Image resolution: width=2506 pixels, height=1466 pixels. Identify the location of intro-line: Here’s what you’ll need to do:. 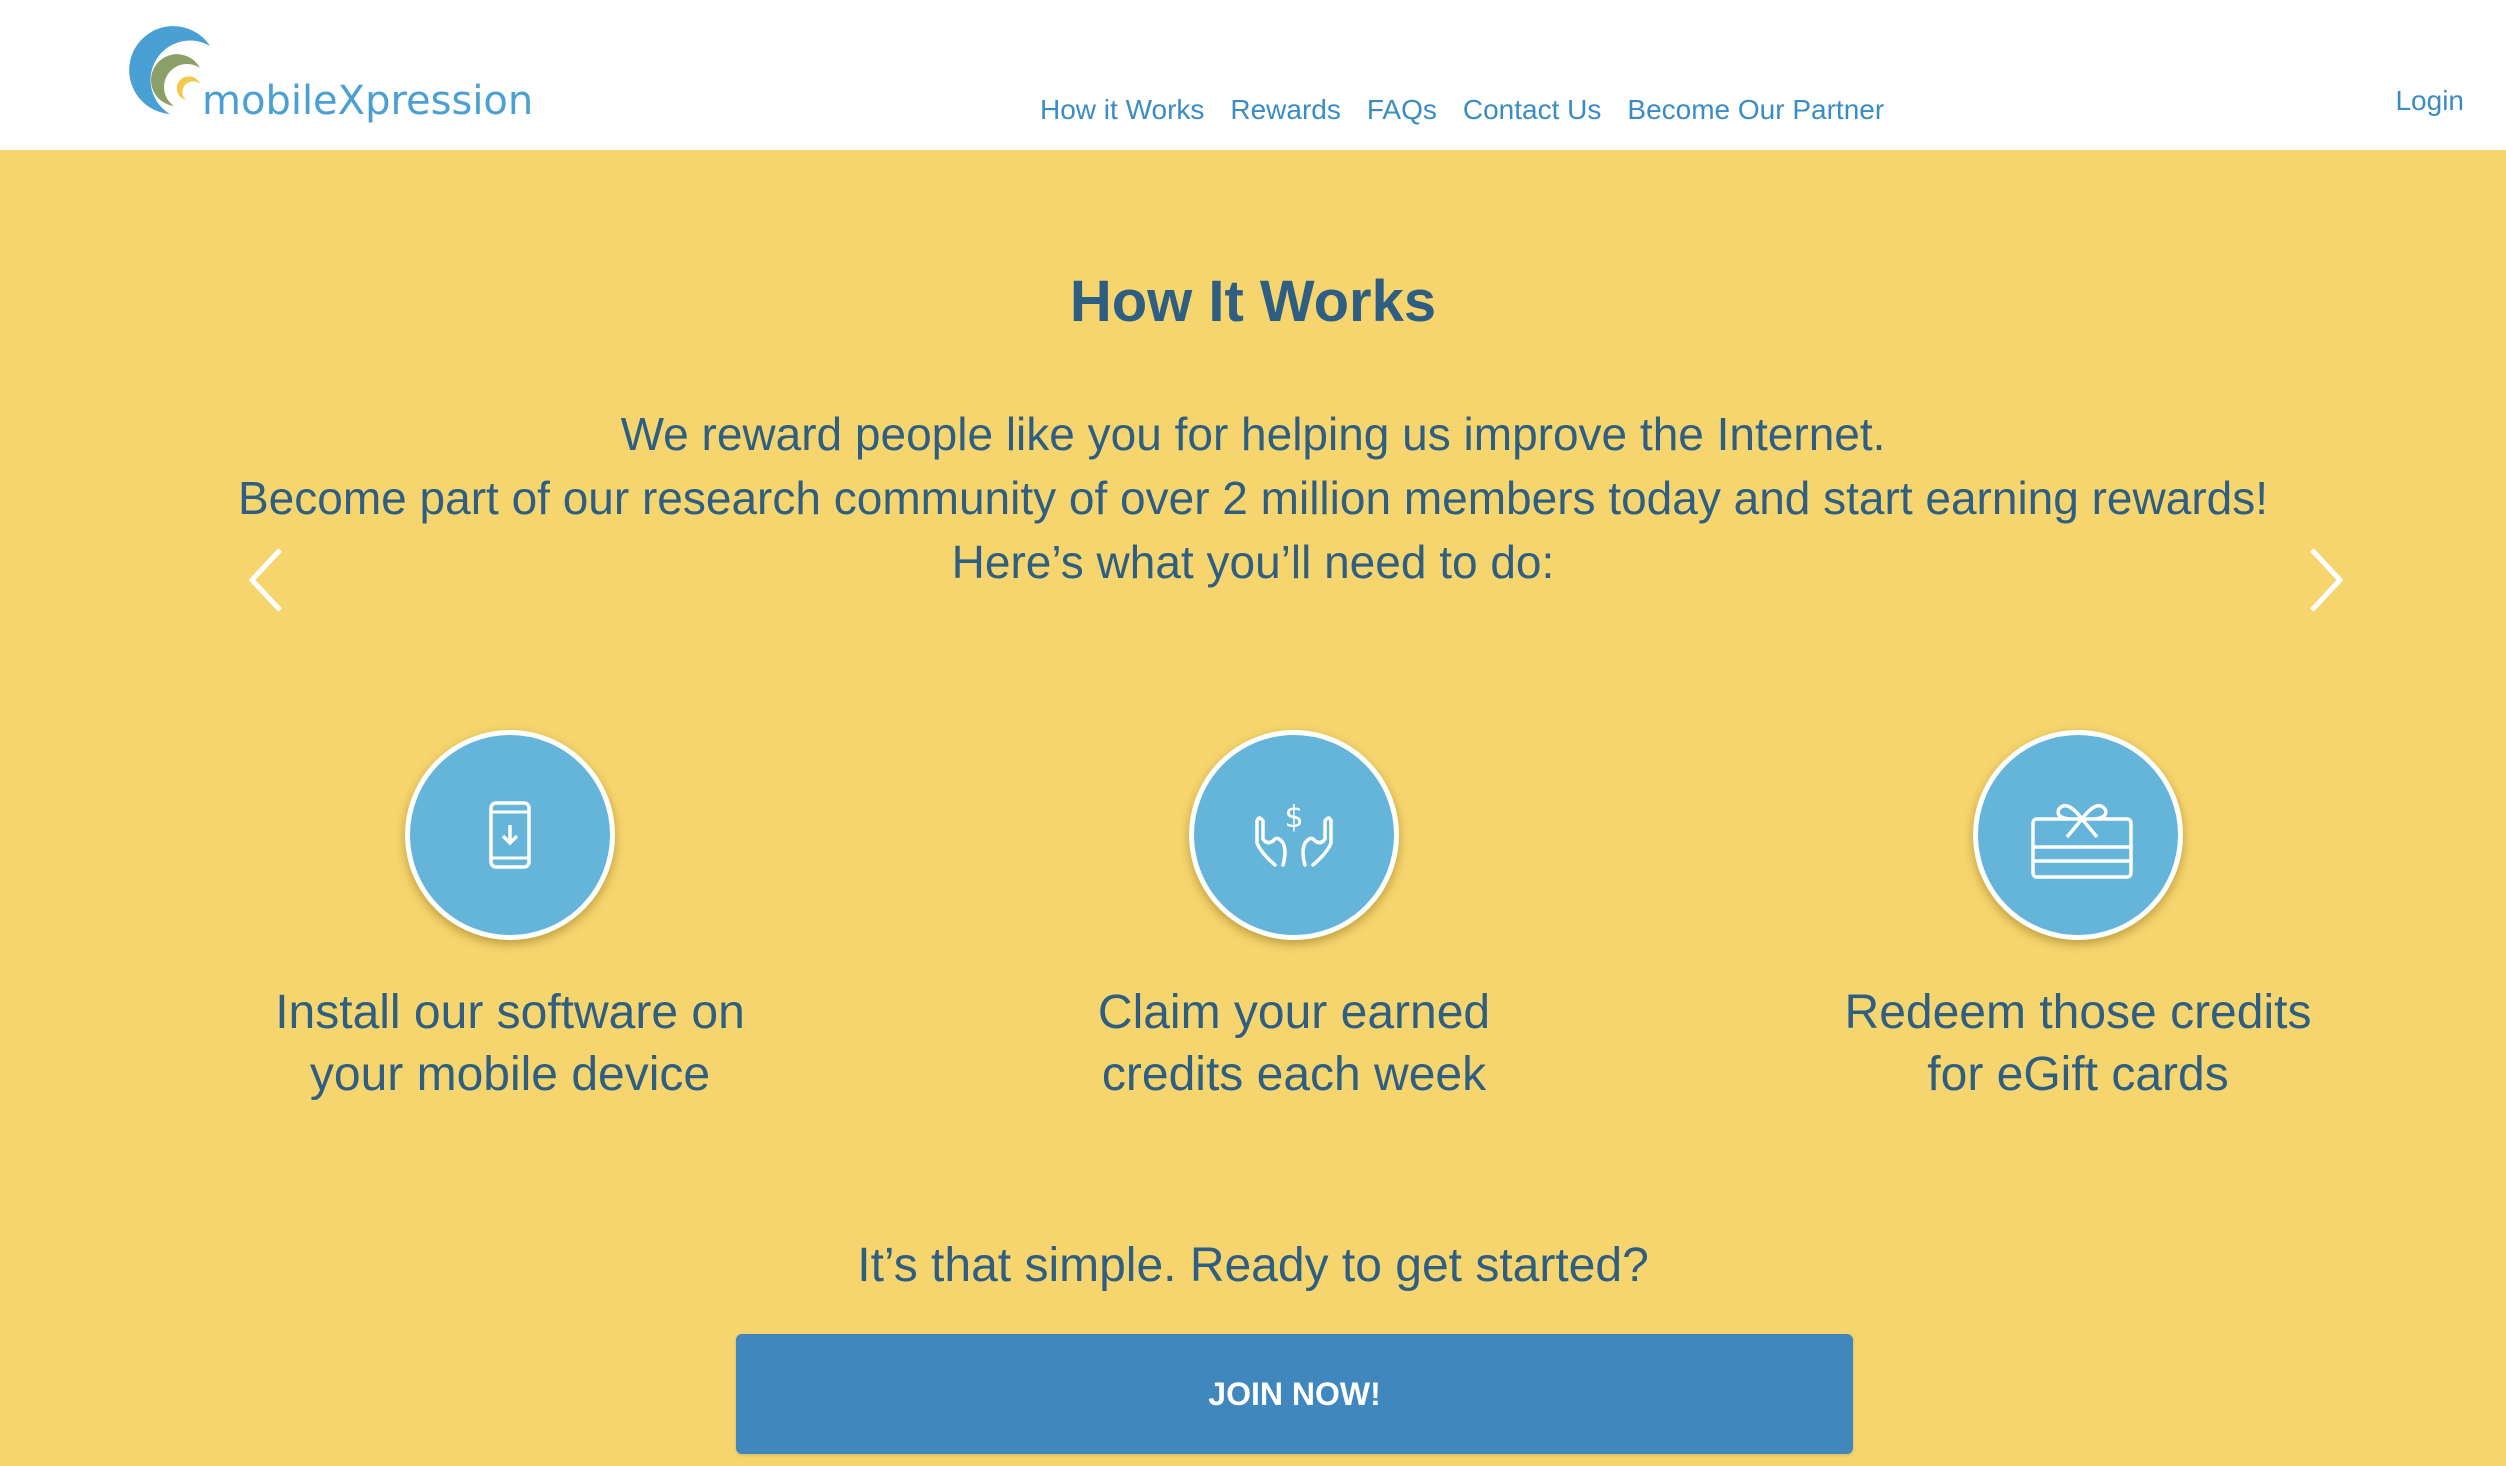
(1253, 562).